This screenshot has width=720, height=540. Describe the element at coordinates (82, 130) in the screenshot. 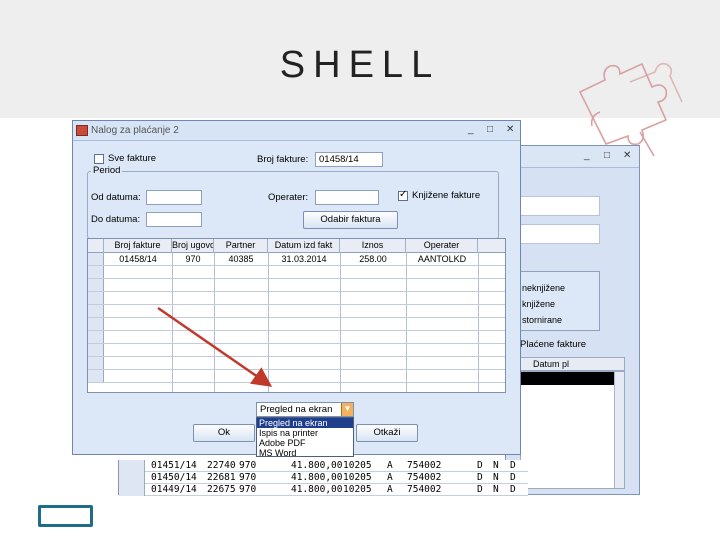

I see `app-icon` at that location.